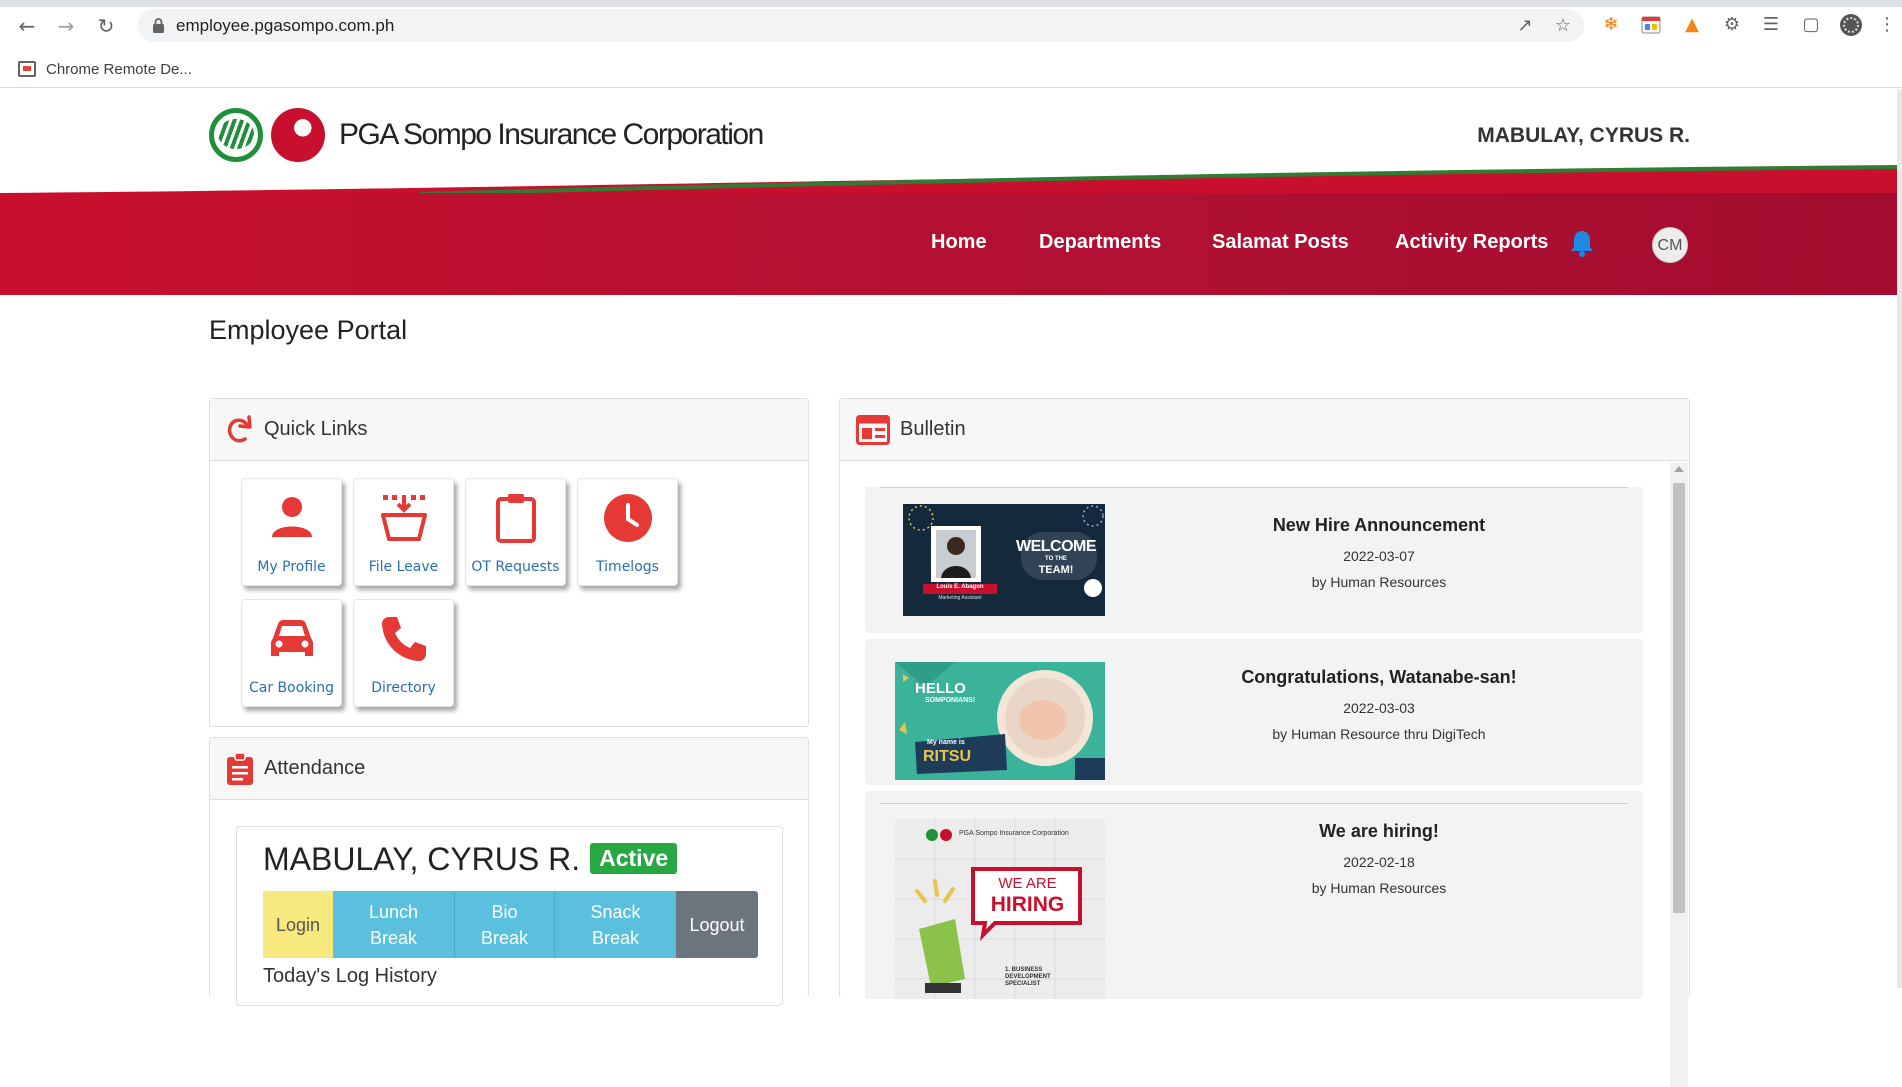 This screenshot has height=1087, width=1902. I want to click on nav-activity-reports: Activity Reports, so click(1471, 242).